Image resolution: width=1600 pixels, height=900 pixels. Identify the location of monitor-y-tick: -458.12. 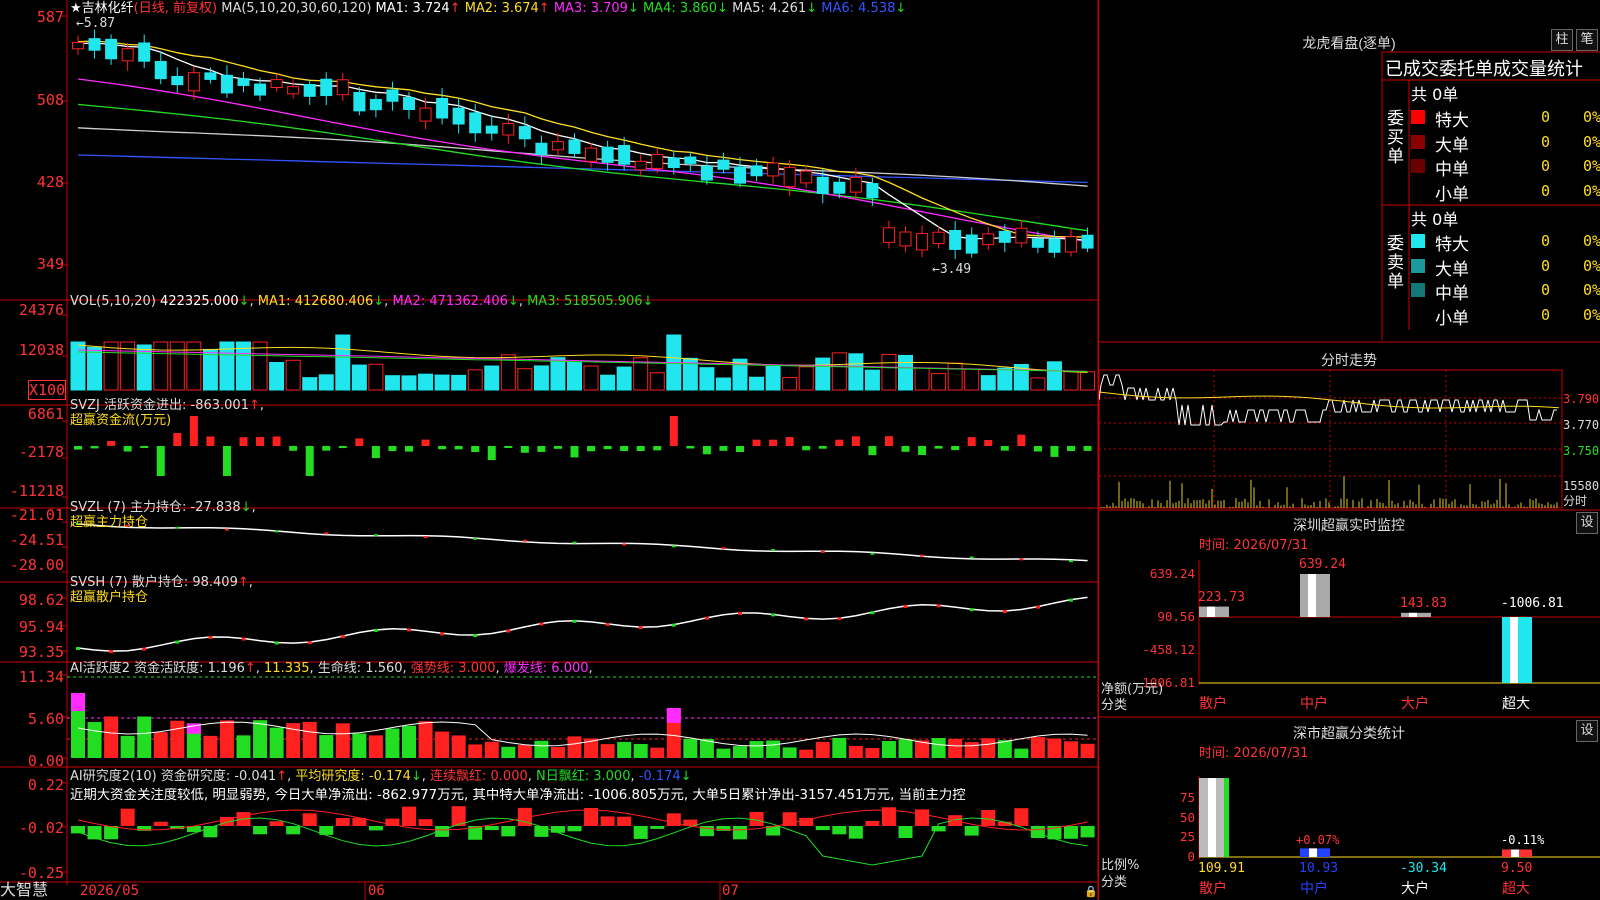
(1168, 649).